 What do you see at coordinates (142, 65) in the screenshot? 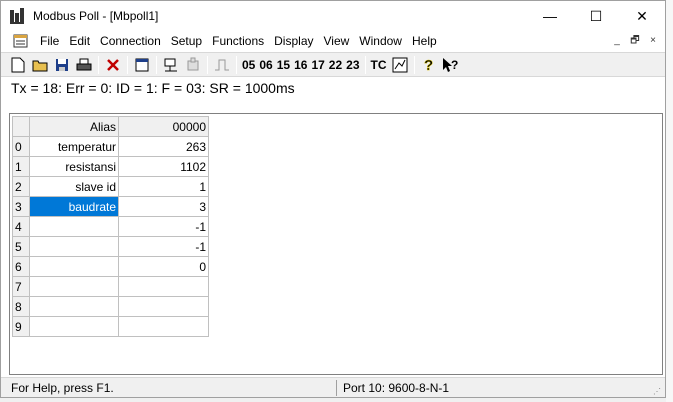
I see `window-icon` at bounding box center [142, 65].